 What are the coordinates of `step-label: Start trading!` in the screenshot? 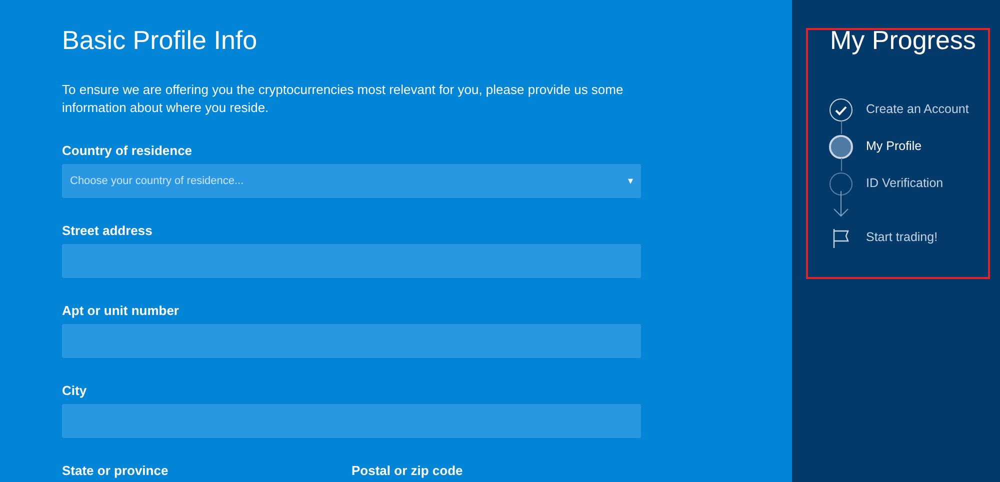 It's located at (902, 237).